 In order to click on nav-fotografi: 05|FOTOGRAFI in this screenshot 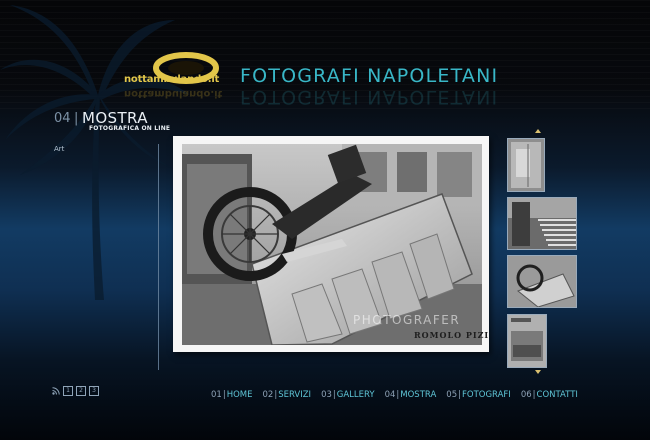, I will do `click(478, 395)`.